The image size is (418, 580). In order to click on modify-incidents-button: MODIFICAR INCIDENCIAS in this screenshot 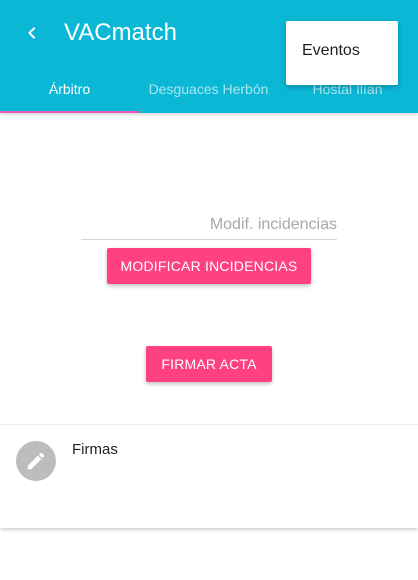, I will do `click(209, 266)`.